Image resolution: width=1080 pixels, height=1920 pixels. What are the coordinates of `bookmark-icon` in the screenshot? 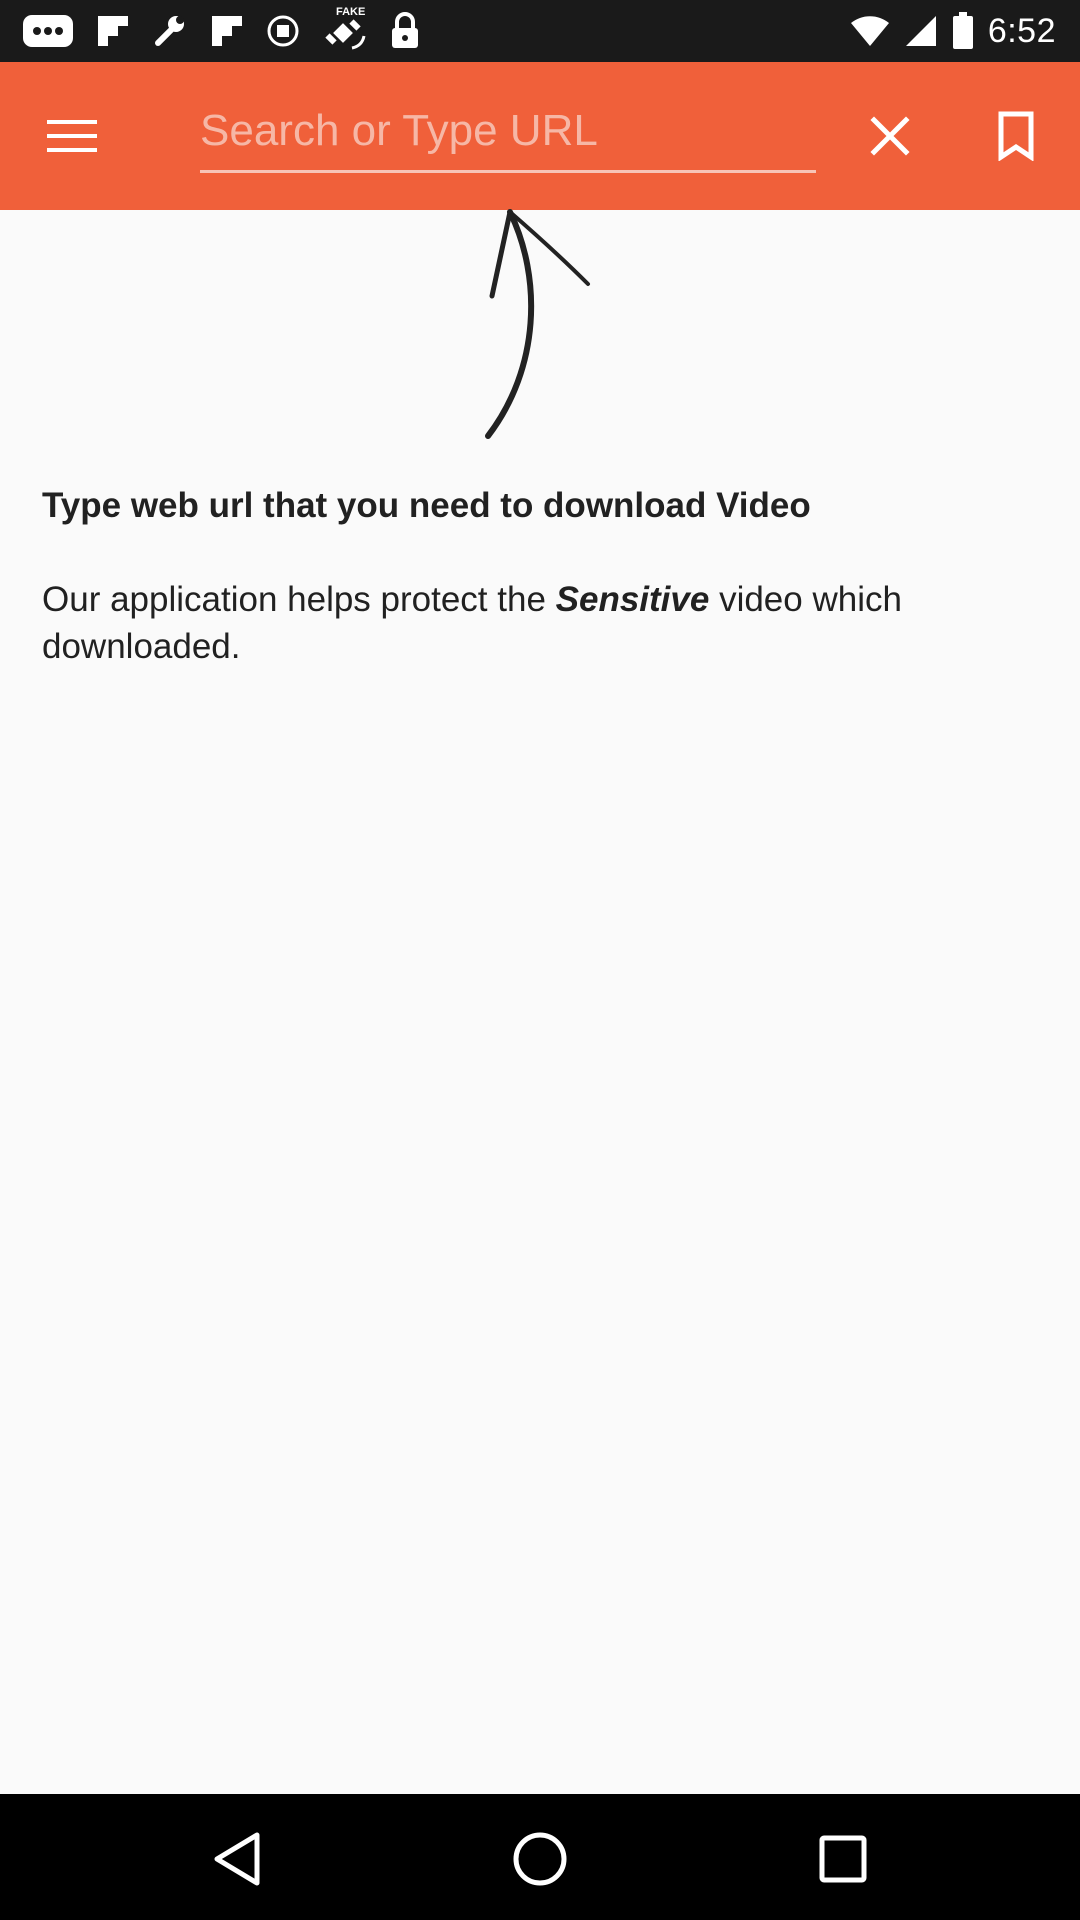 It's located at (1016, 136).